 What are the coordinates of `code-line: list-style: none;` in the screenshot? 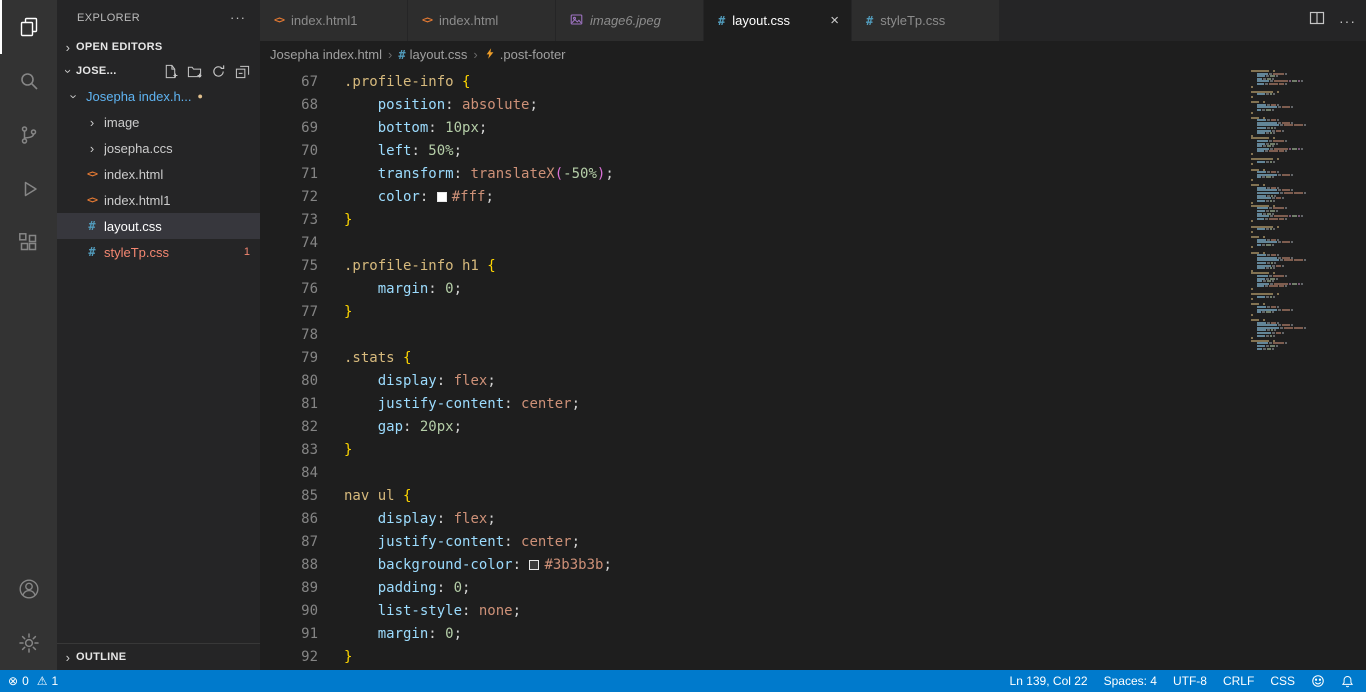 It's located at (794, 611).